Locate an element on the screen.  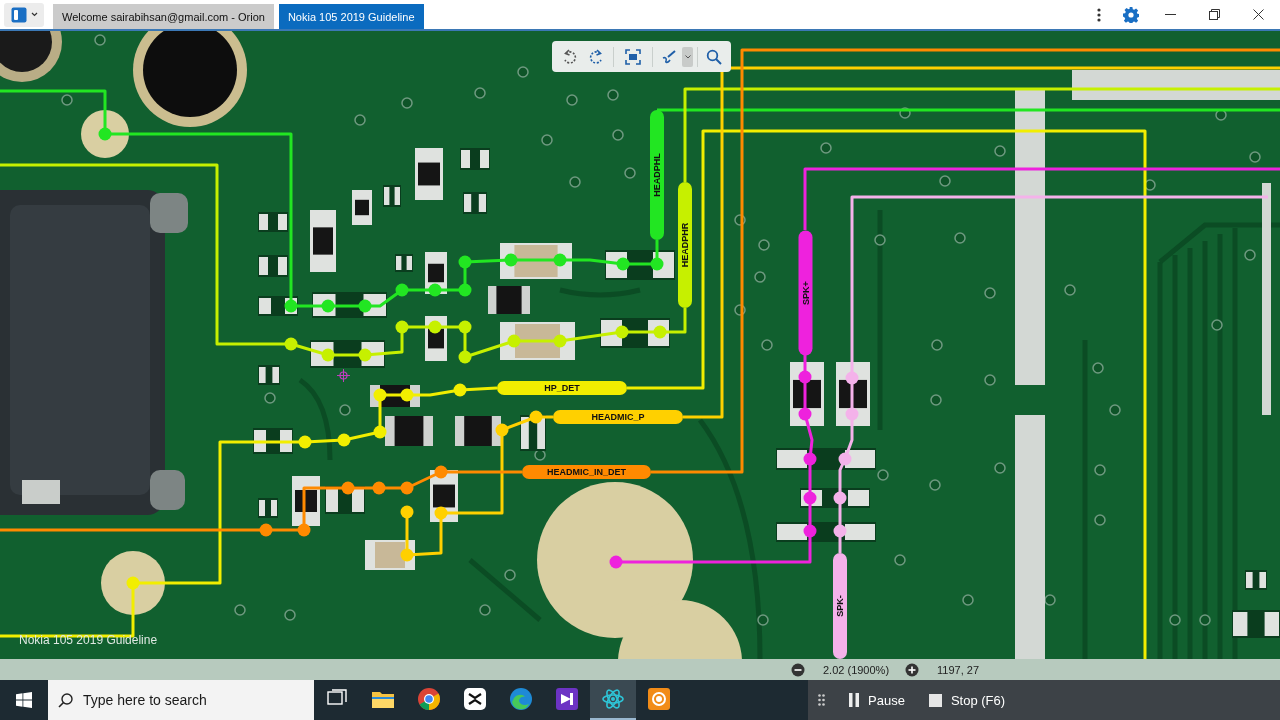
dropdown-button is located at coordinates (687, 56).